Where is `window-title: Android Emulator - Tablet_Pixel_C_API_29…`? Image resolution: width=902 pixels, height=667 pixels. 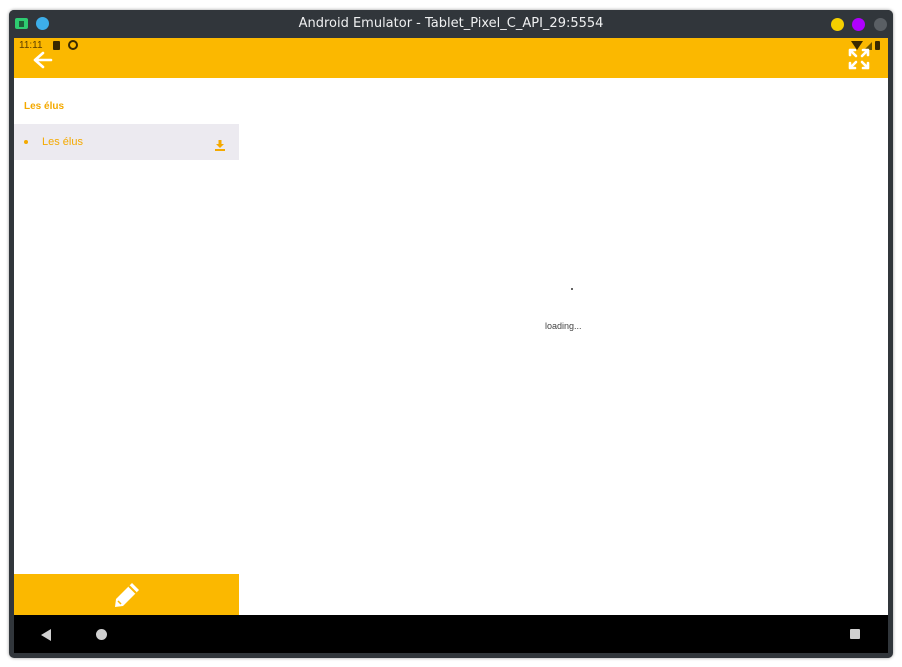 window-title: Android Emulator - Tablet_Pixel_C_API_29… is located at coordinates (451, 23).